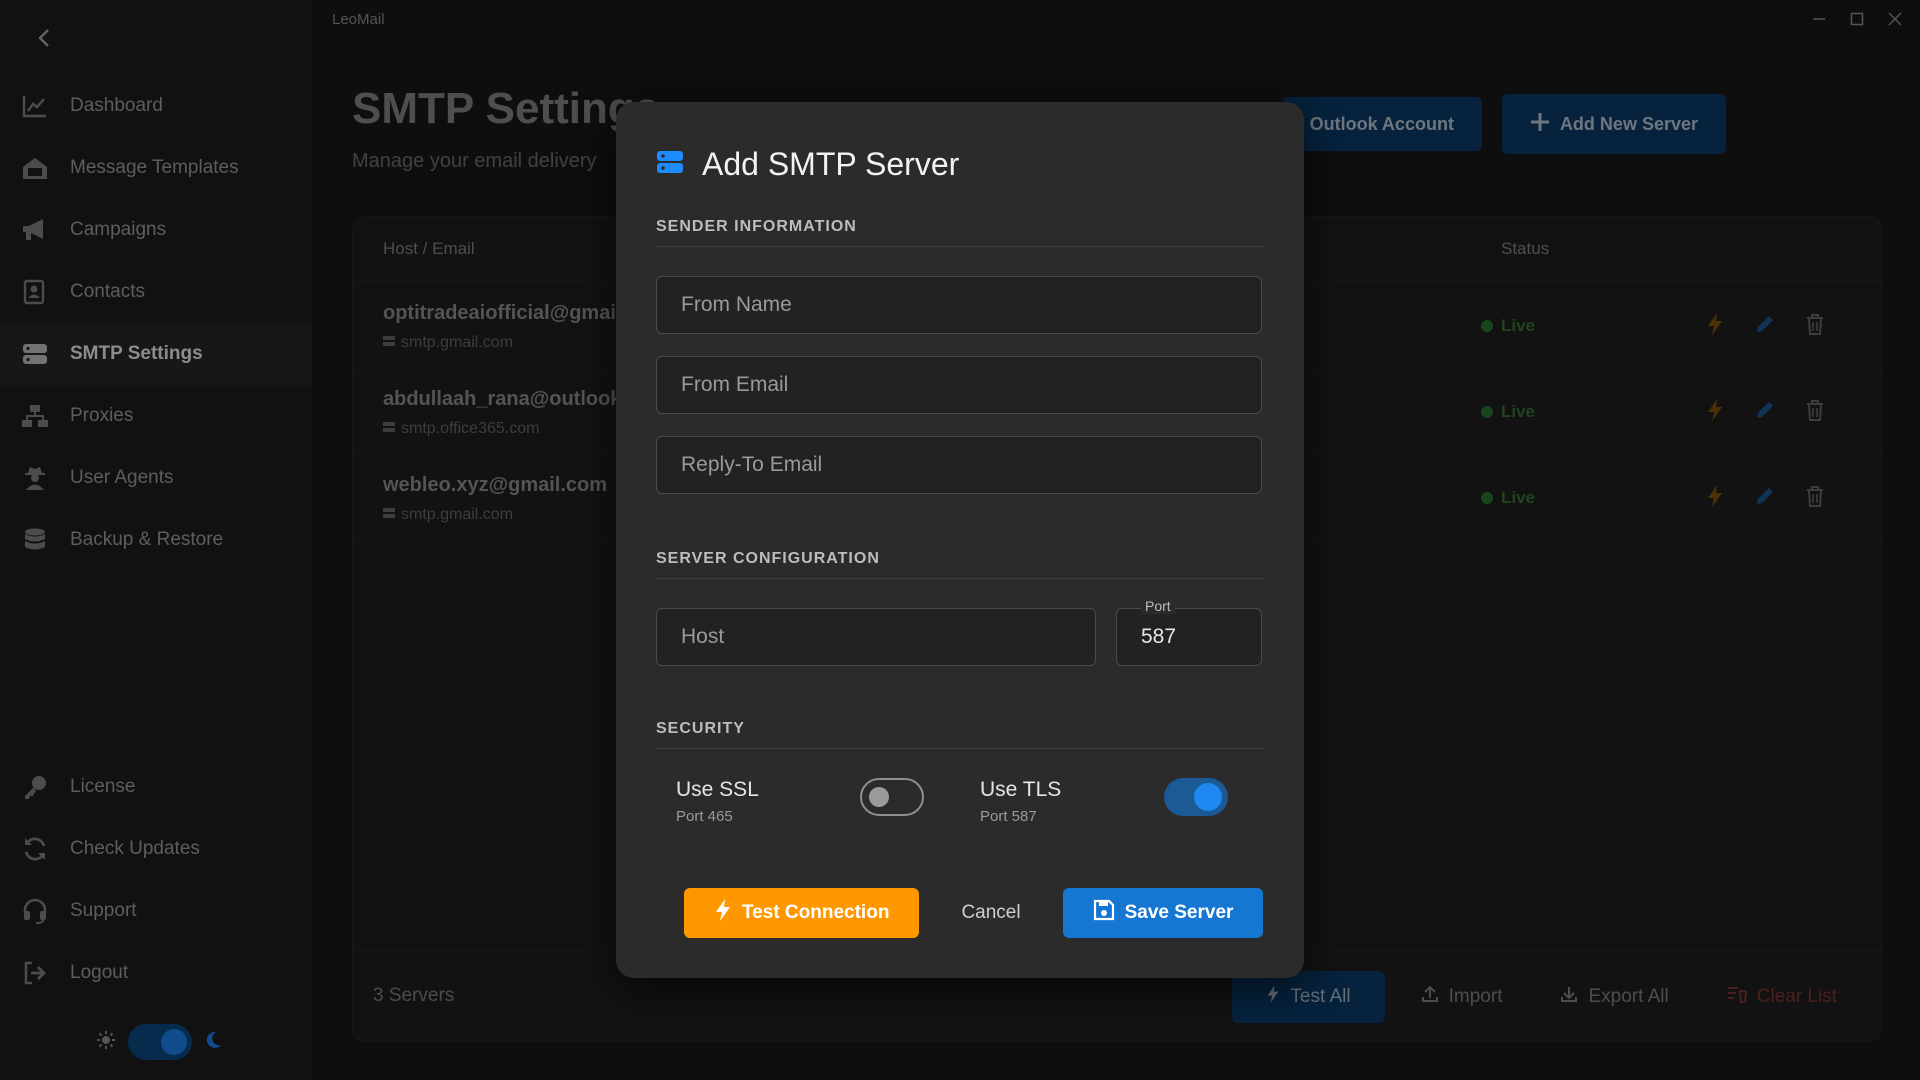 The height and width of the screenshot is (1080, 1920). What do you see at coordinates (1020, 801) in the screenshot?
I see `tls-option: Use TLS Port 587` at bounding box center [1020, 801].